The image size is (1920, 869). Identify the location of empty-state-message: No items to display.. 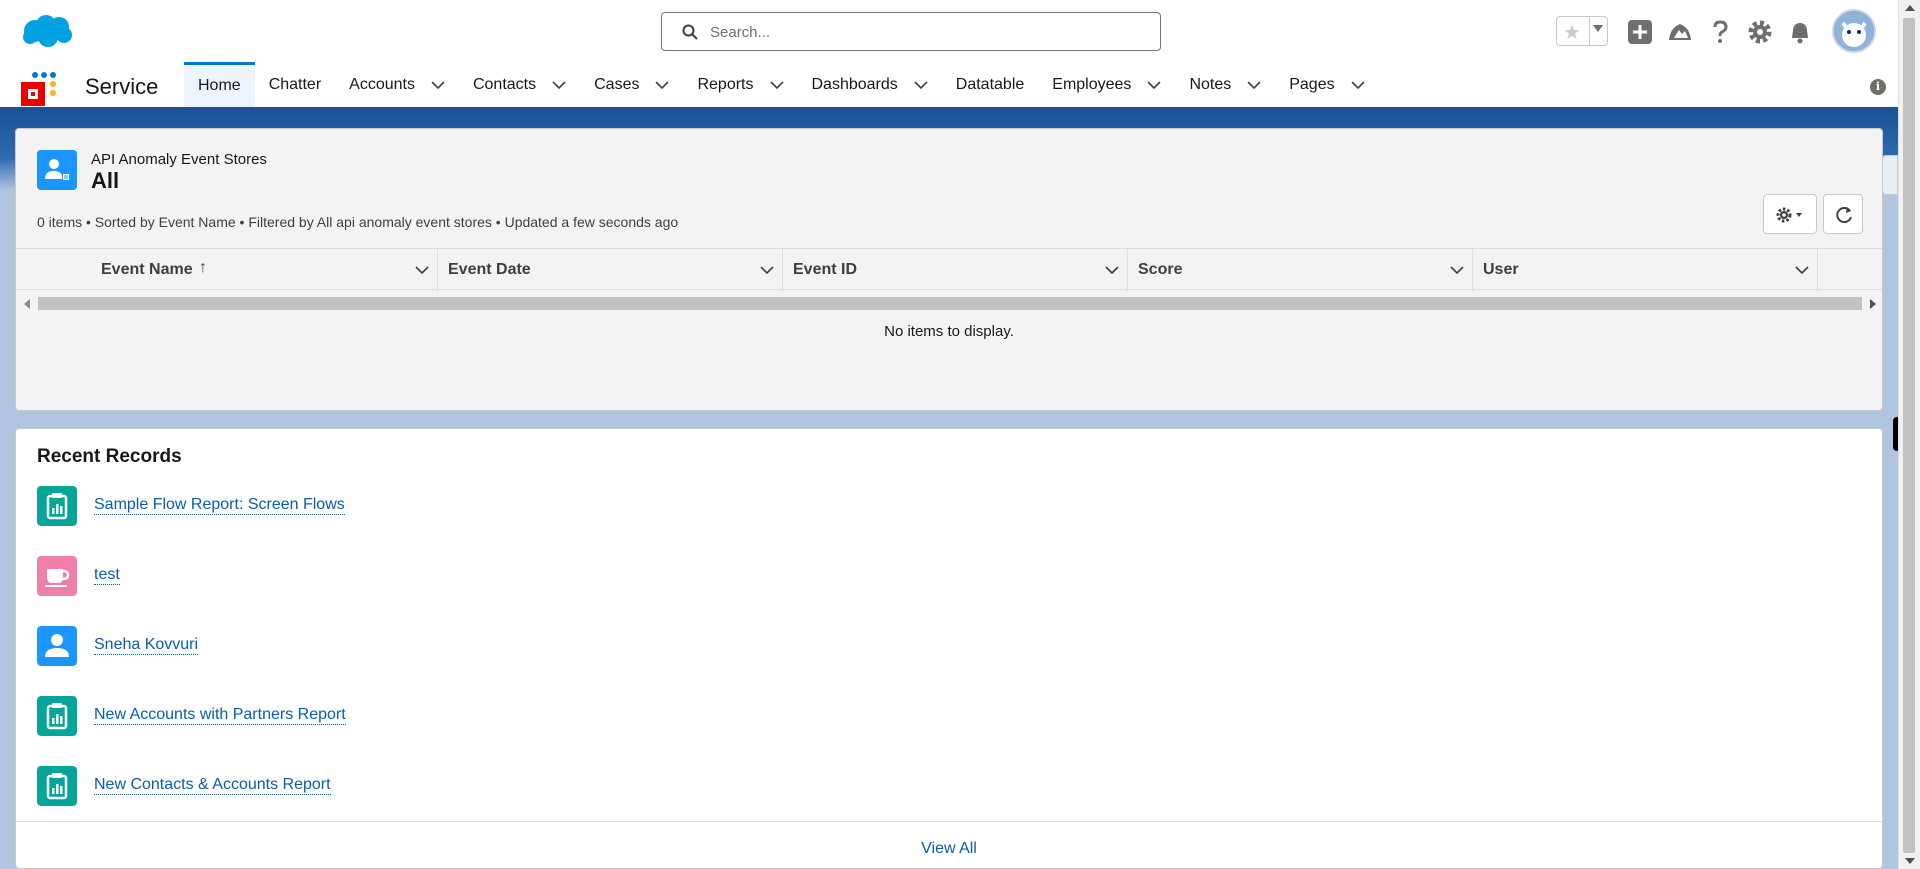
(949, 331).